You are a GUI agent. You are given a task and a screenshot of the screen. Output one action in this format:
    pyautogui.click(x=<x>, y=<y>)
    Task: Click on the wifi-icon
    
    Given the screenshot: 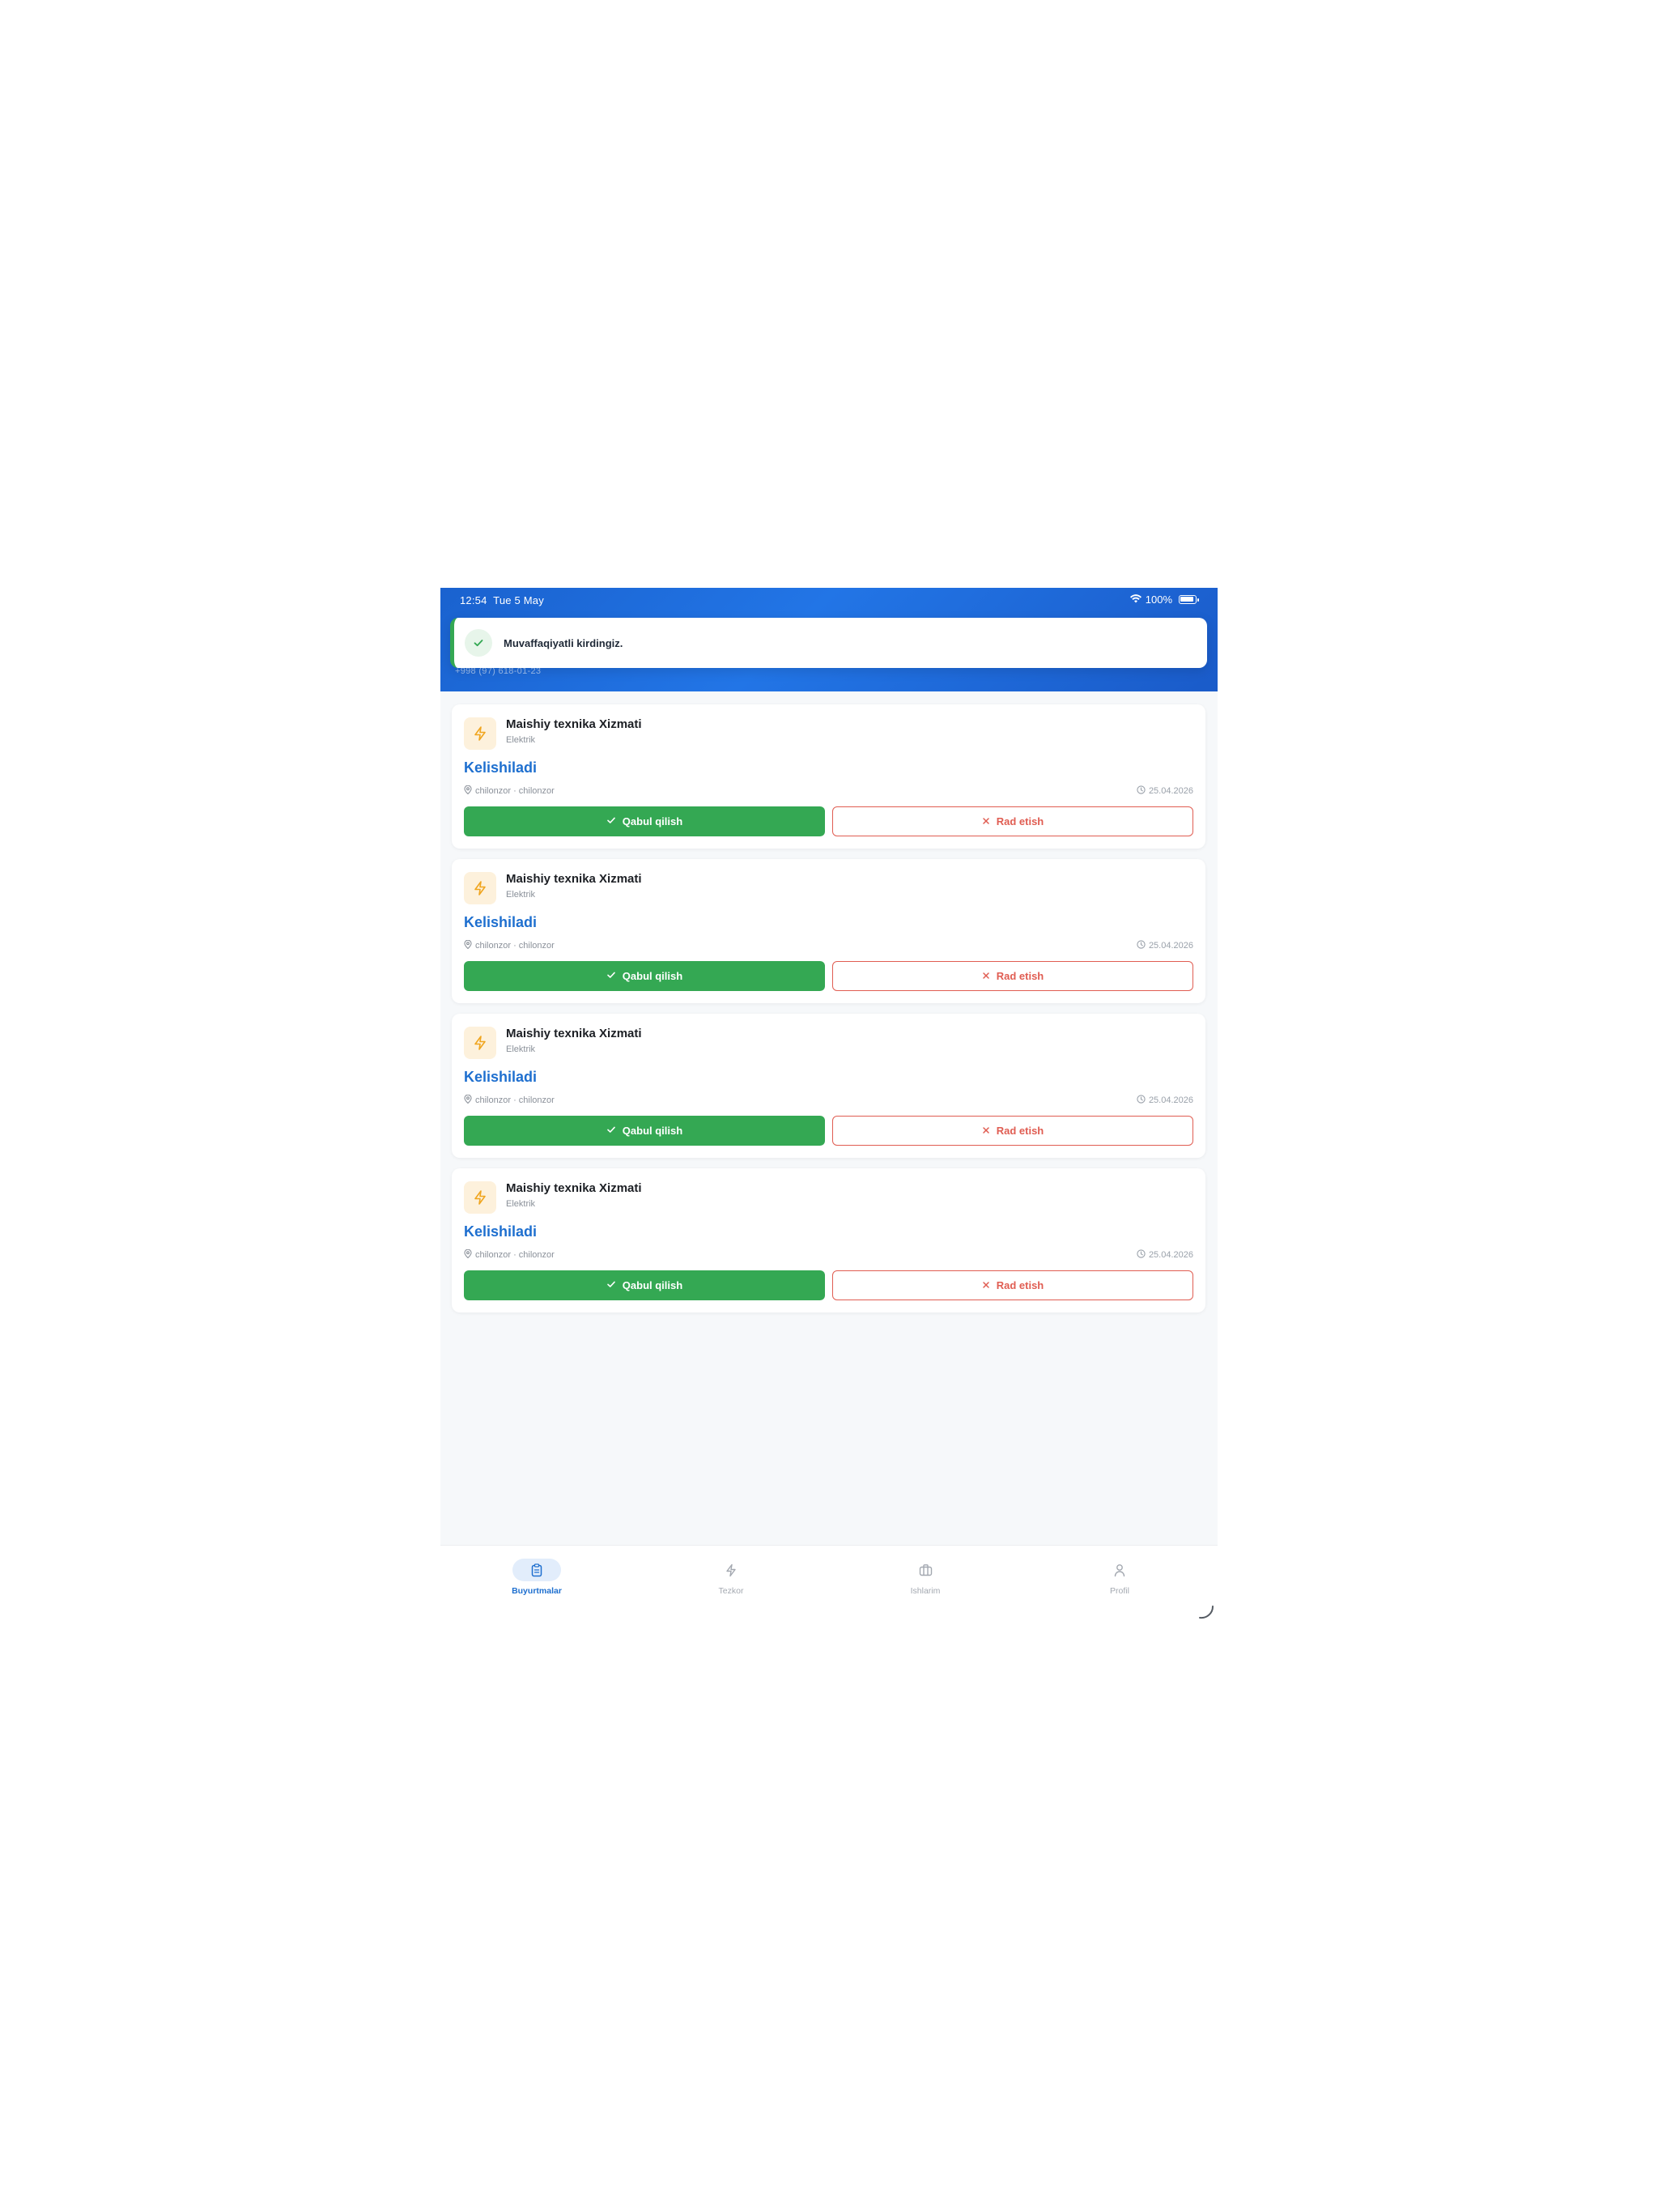 What is the action you would take?
    pyautogui.click(x=1135, y=599)
    